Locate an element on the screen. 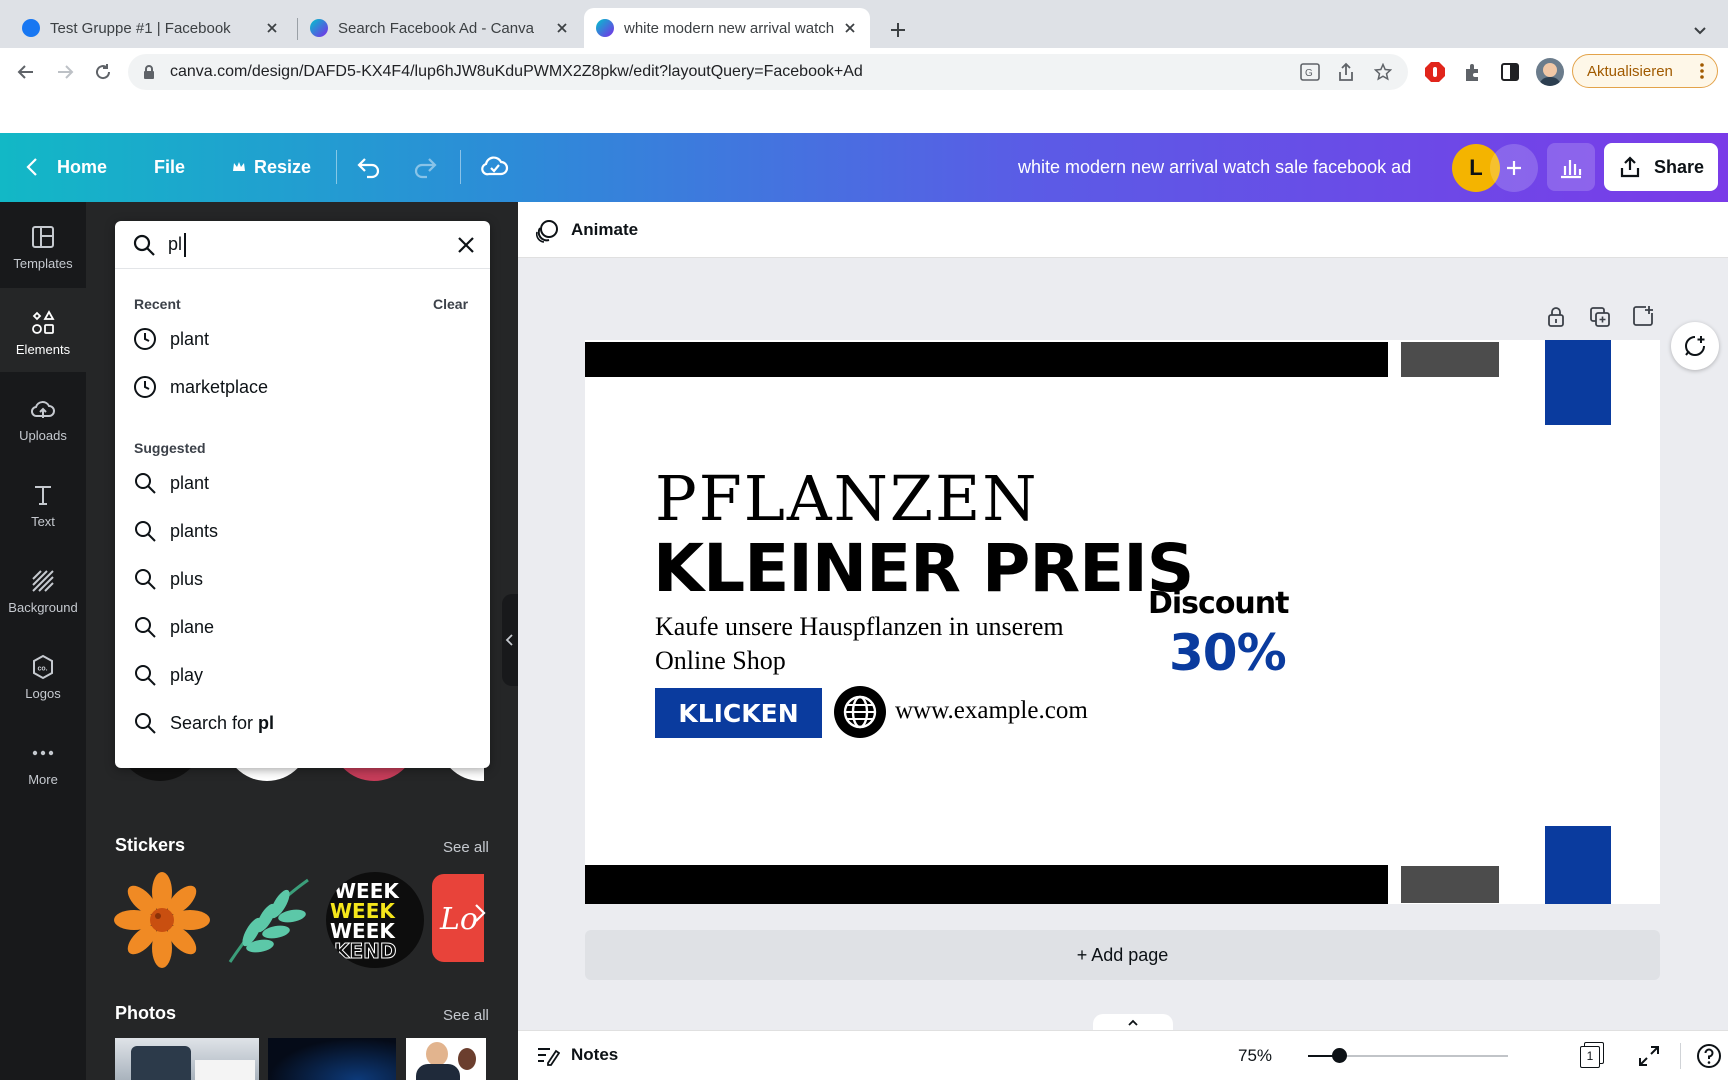 This screenshot has height=1080, width=1728. reload-icon is located at coordinates (103, 72).